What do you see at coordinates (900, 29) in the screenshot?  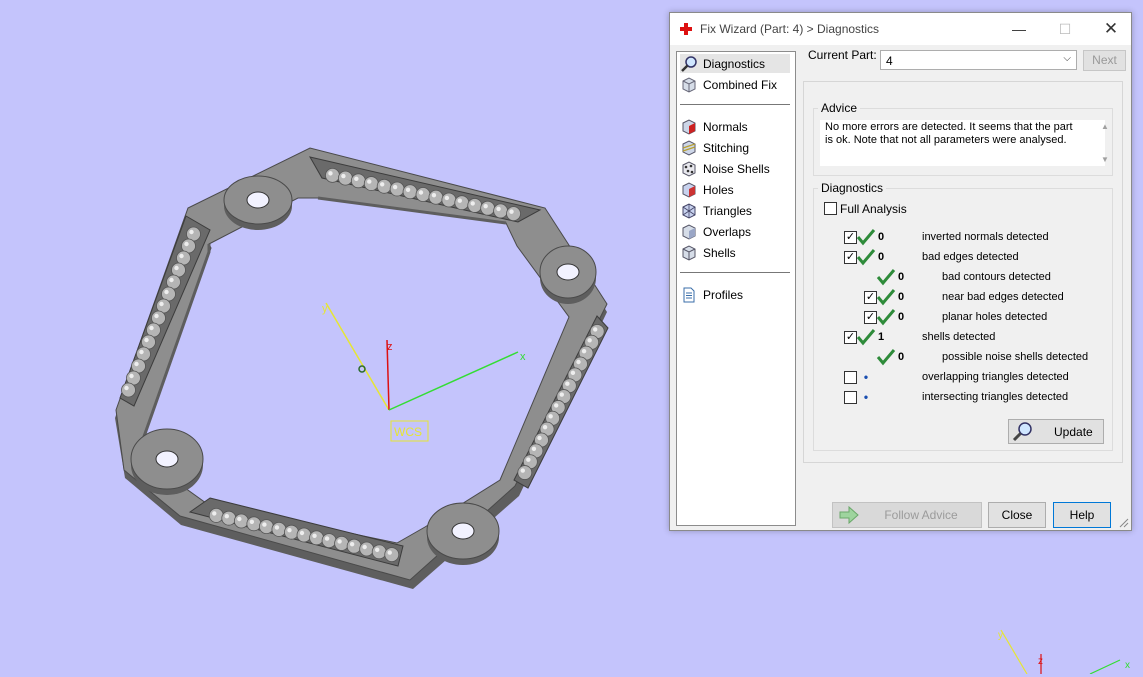 I see `title-bar: Fix Wizard (Part: 4) > Diagnostics — ☐ ✕` at bounding box center [900, 29].